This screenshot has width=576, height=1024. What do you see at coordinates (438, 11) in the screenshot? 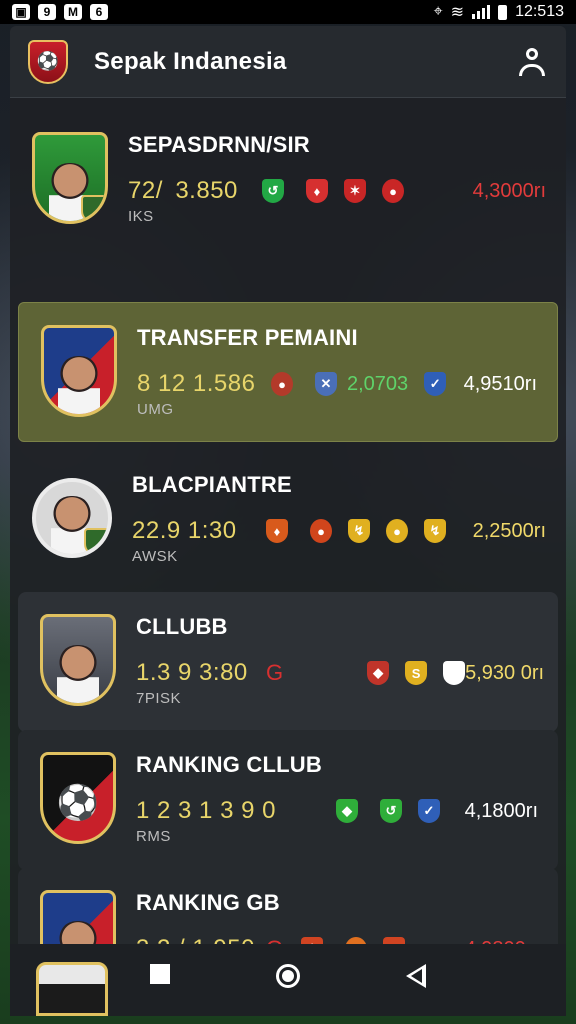
I see `location-icon: ⌖` at bounding box center [438, 11].